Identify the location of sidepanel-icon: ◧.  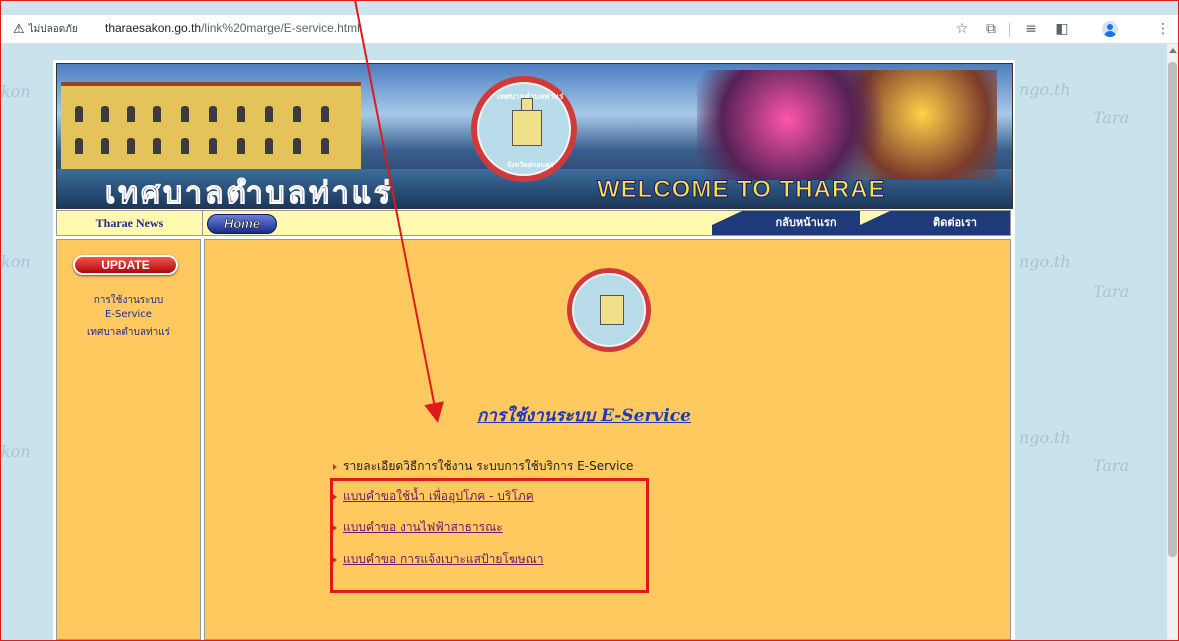
(1062, 29).